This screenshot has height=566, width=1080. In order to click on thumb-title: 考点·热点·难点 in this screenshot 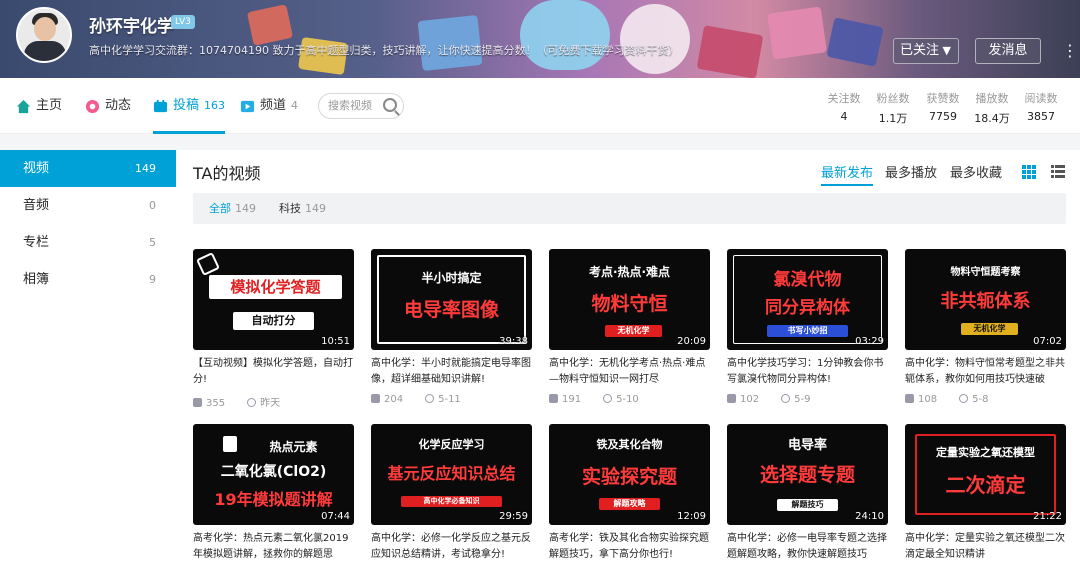, I will do `click(629, 272)`.